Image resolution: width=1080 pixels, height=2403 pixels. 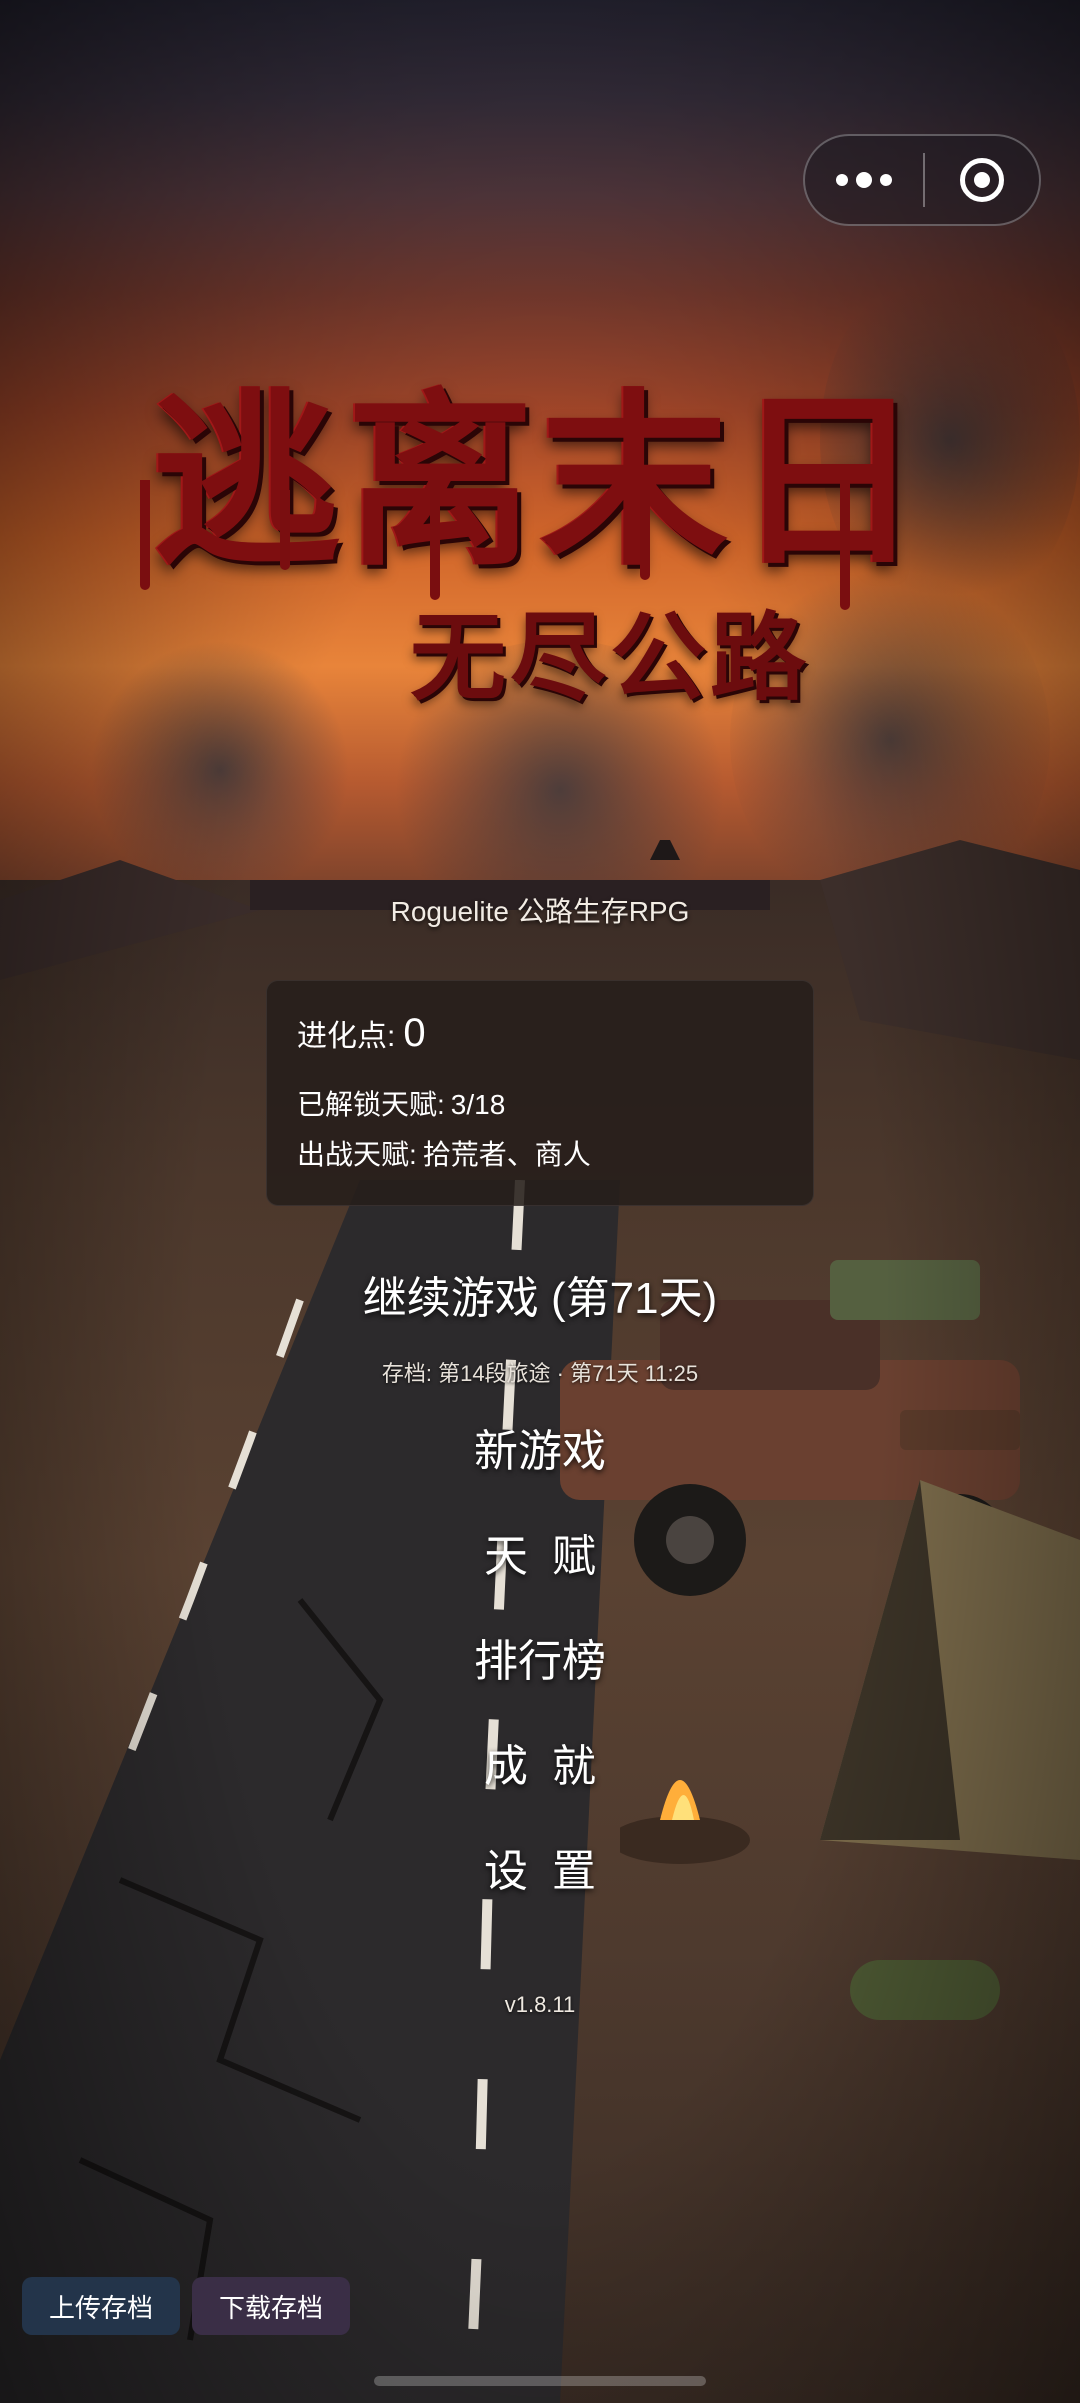 What do you see at coordinates (982, 180) in the screenshot?
I see `target-circle-icon` at bounding box center [982, 180].